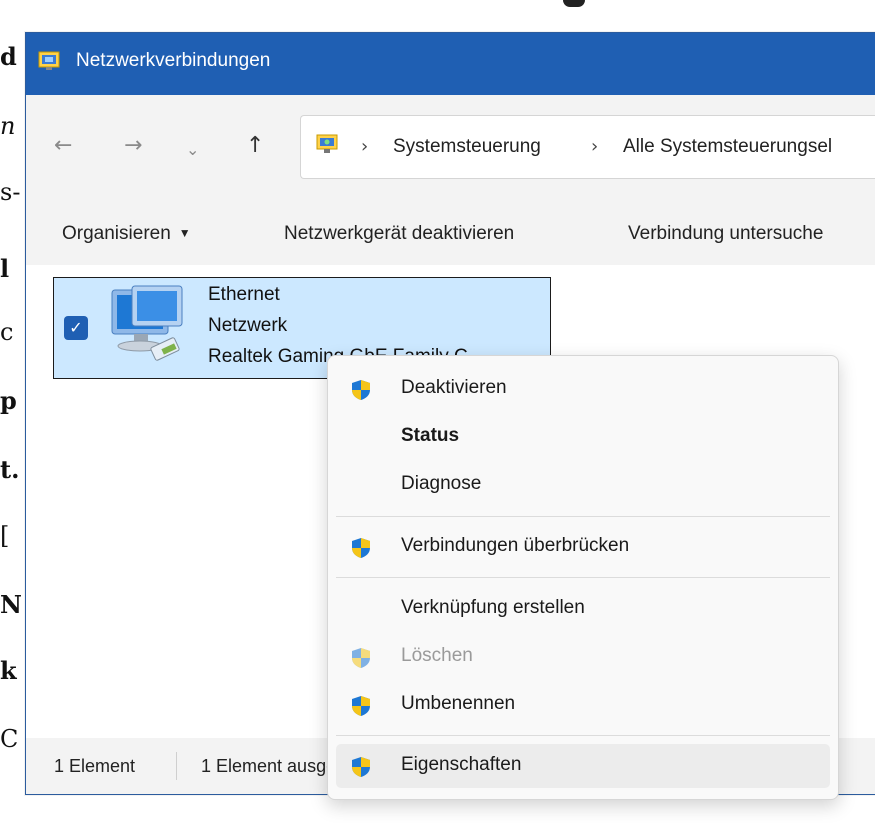 This screenshot has width=875, height=823. I want to click on item-type: Netzwerk, so click(248, 325).